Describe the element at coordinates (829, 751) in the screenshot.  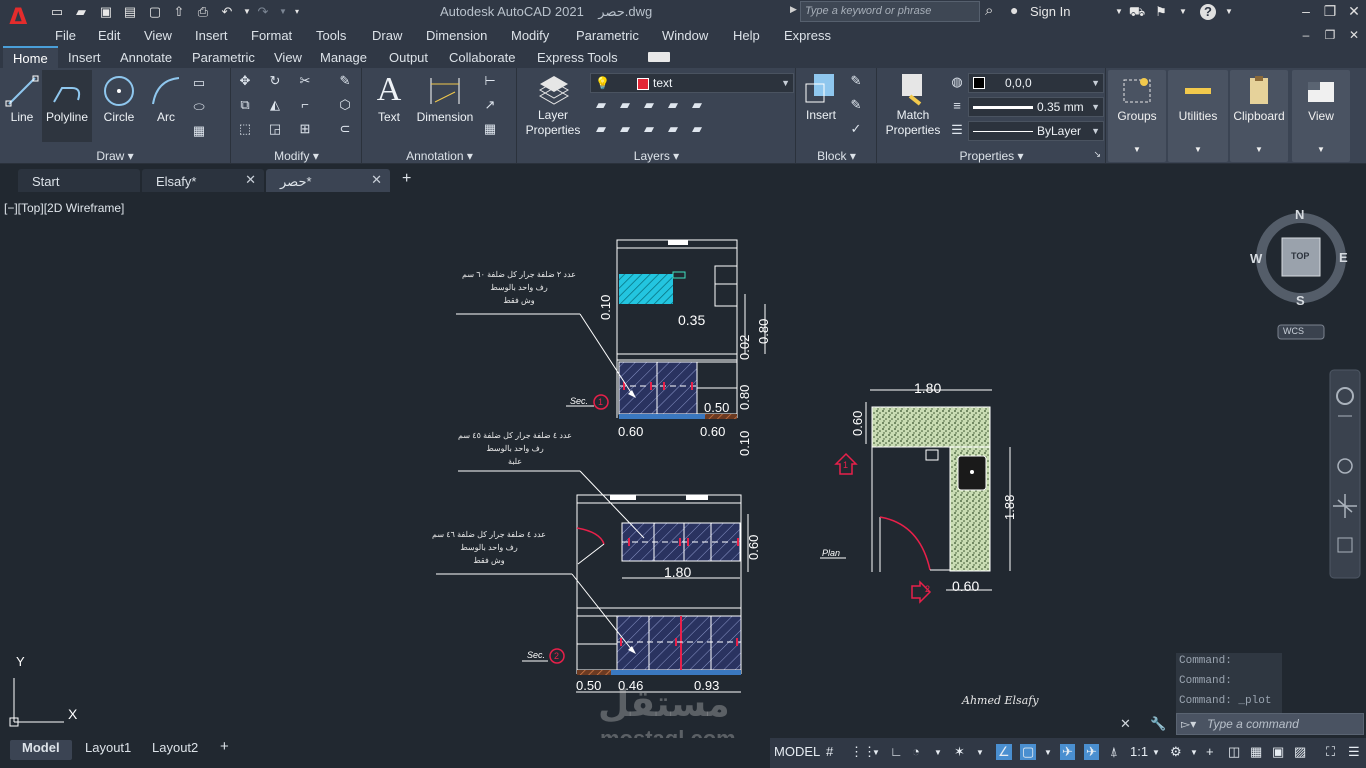
I see `grid-icon: #` at that location.